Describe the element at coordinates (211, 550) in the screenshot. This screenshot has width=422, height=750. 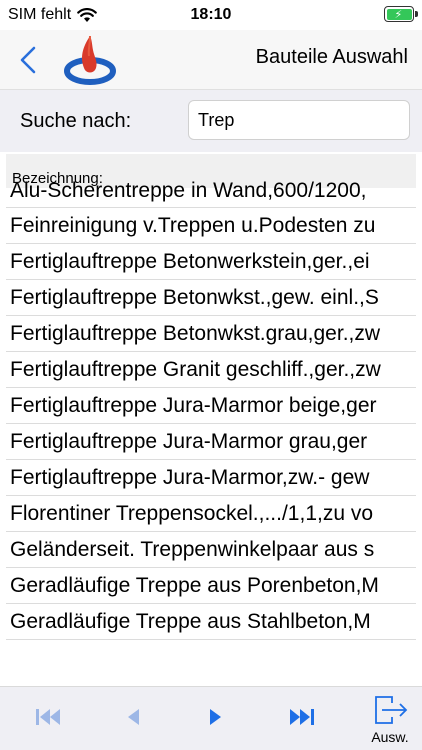
I see `list-item: Geländerseit. Treppenwinkelpaar aus s` at that location.